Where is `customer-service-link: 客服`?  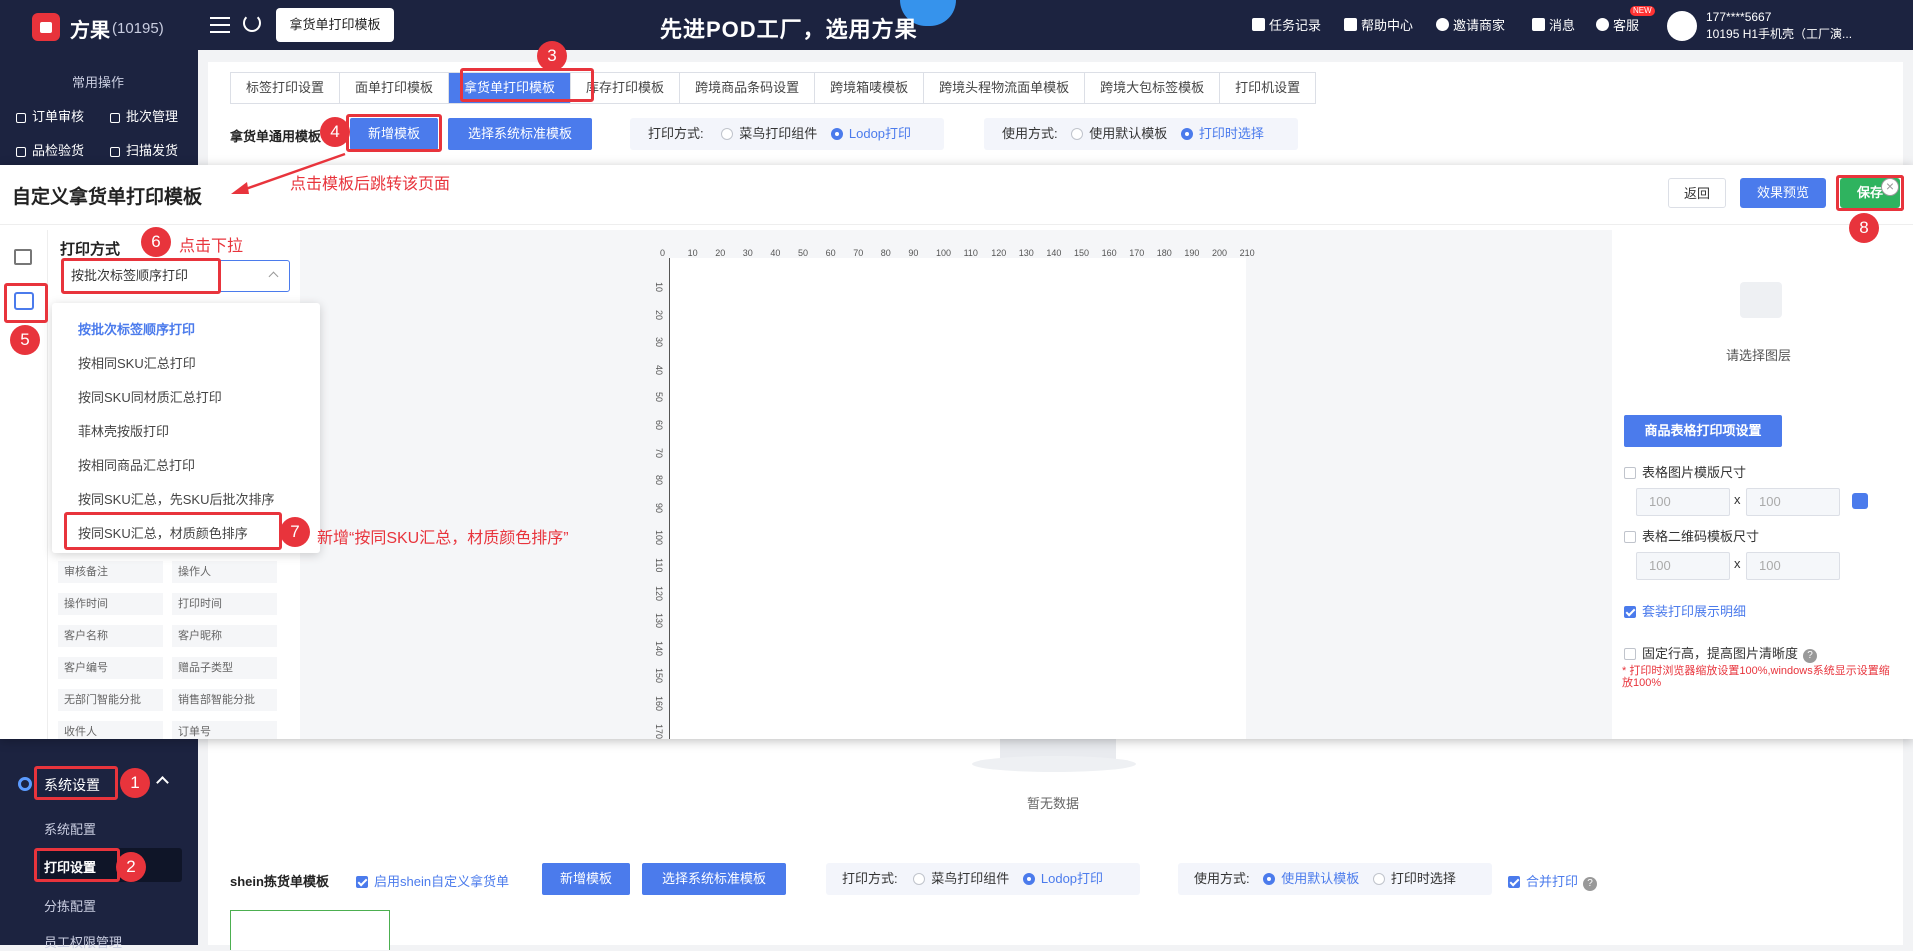 customer-service-link: 客服 is located at coordinates (1617, 24).